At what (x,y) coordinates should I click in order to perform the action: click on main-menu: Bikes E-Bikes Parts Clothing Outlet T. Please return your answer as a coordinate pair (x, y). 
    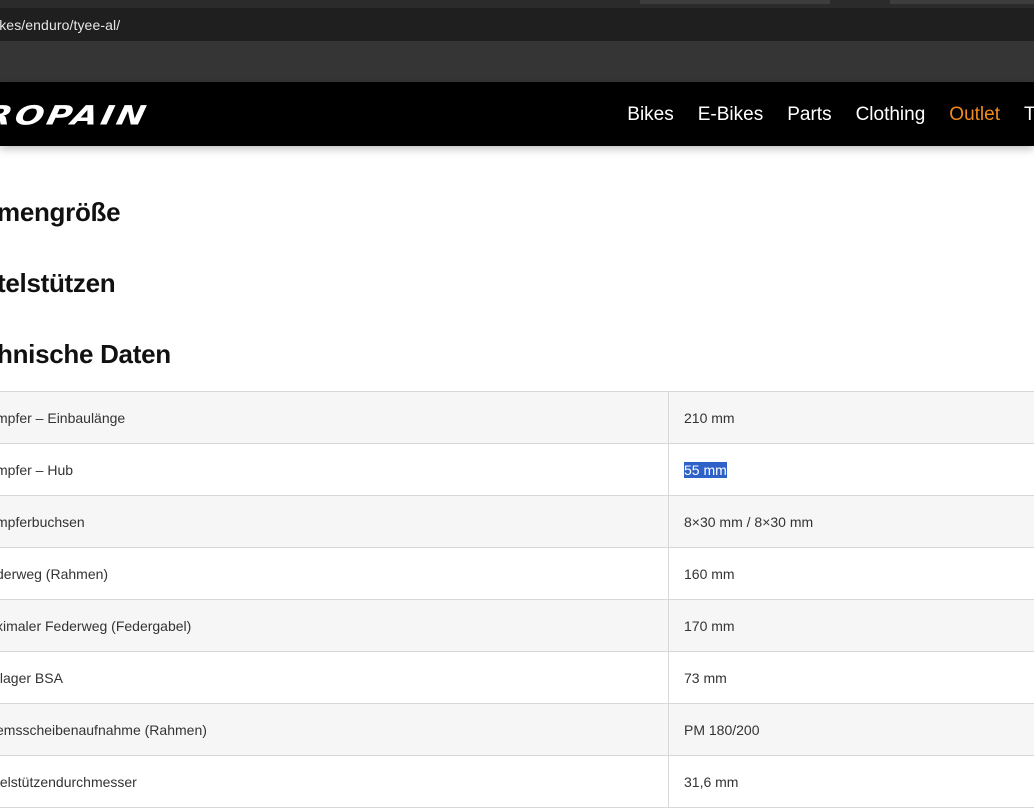
    Looking at the image, I should click on (818, 115).